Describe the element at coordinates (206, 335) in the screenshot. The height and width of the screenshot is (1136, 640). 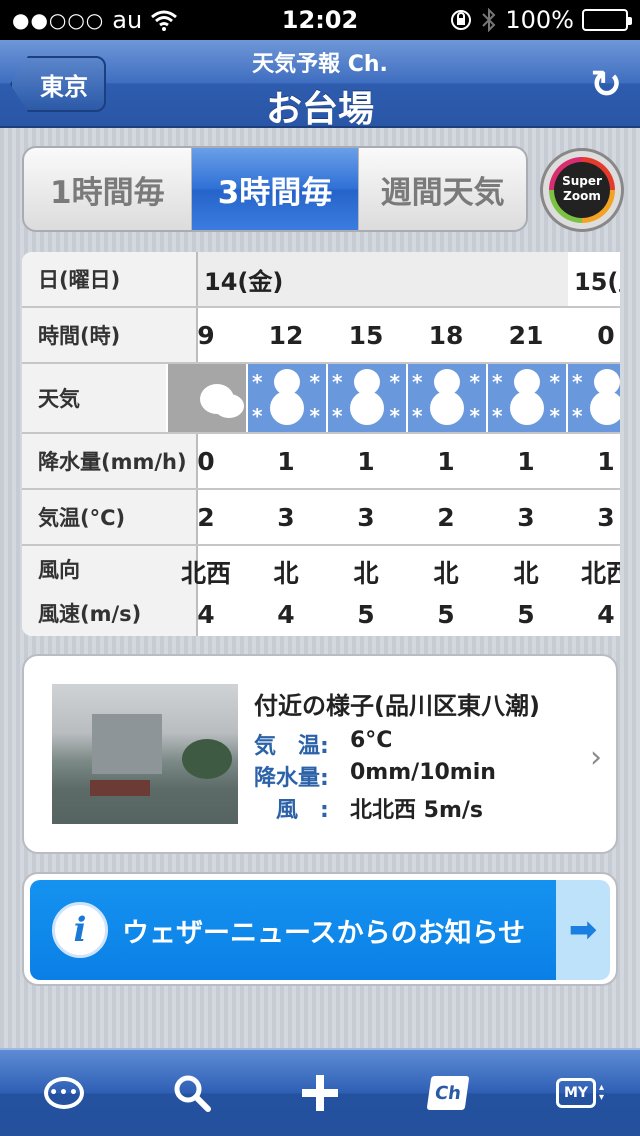
I see `hour-cell: 9` at that location.